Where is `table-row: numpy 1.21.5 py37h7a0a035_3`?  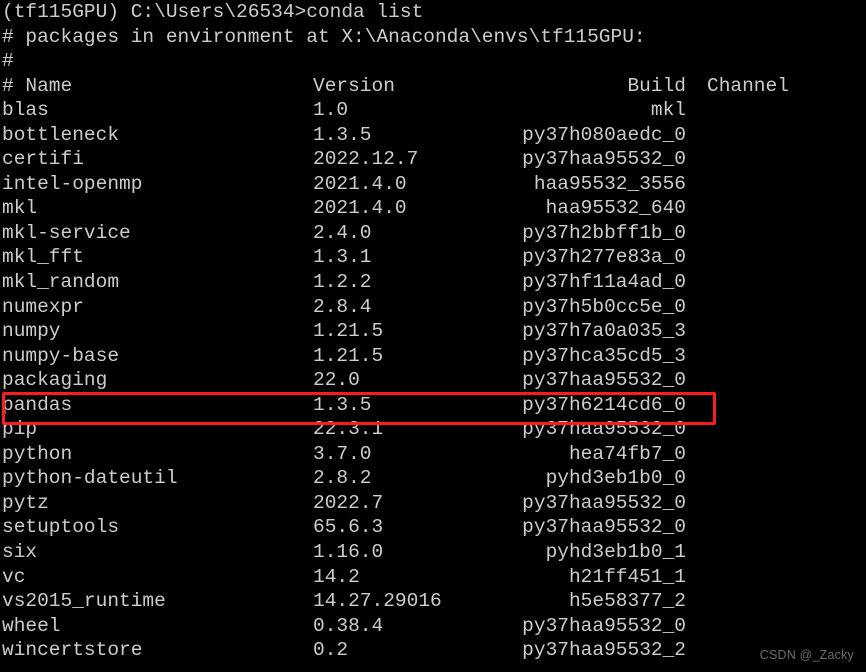
table-row: numpy 1.21.5 py37h7a0a035_3 is located at coordinates (433, 331).